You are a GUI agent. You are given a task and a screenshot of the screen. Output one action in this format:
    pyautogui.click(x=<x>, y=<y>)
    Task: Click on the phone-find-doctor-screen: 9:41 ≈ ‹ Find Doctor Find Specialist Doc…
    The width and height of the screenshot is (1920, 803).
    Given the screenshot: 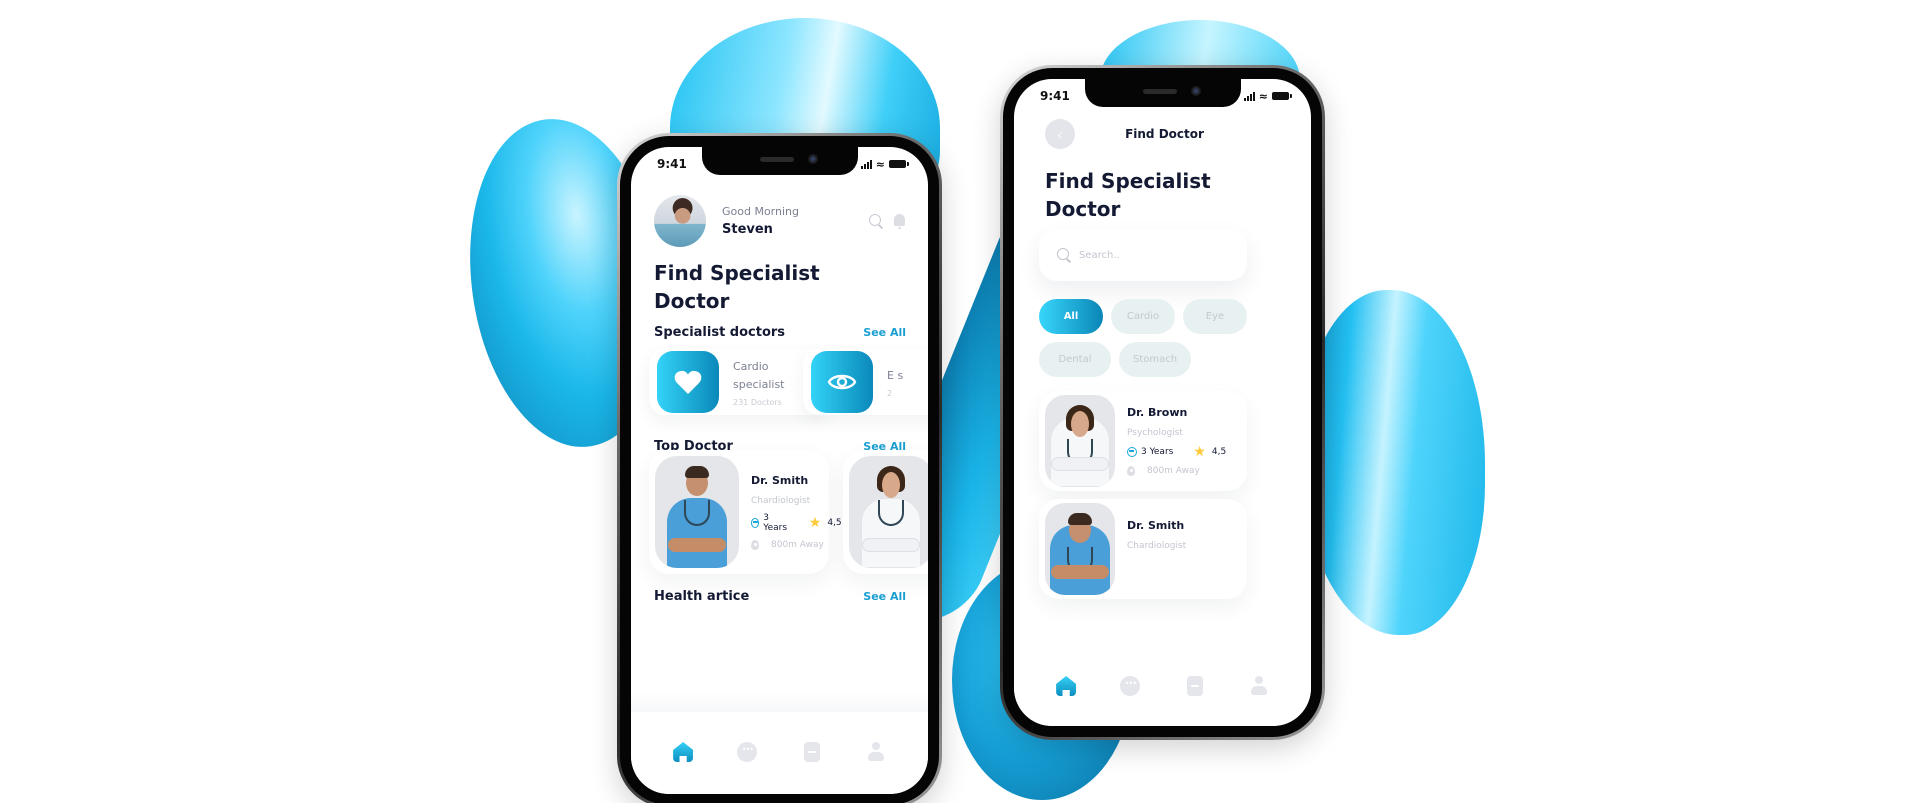 What is the action you would take?
    pyautogui.click(x=1162, y=402)
    